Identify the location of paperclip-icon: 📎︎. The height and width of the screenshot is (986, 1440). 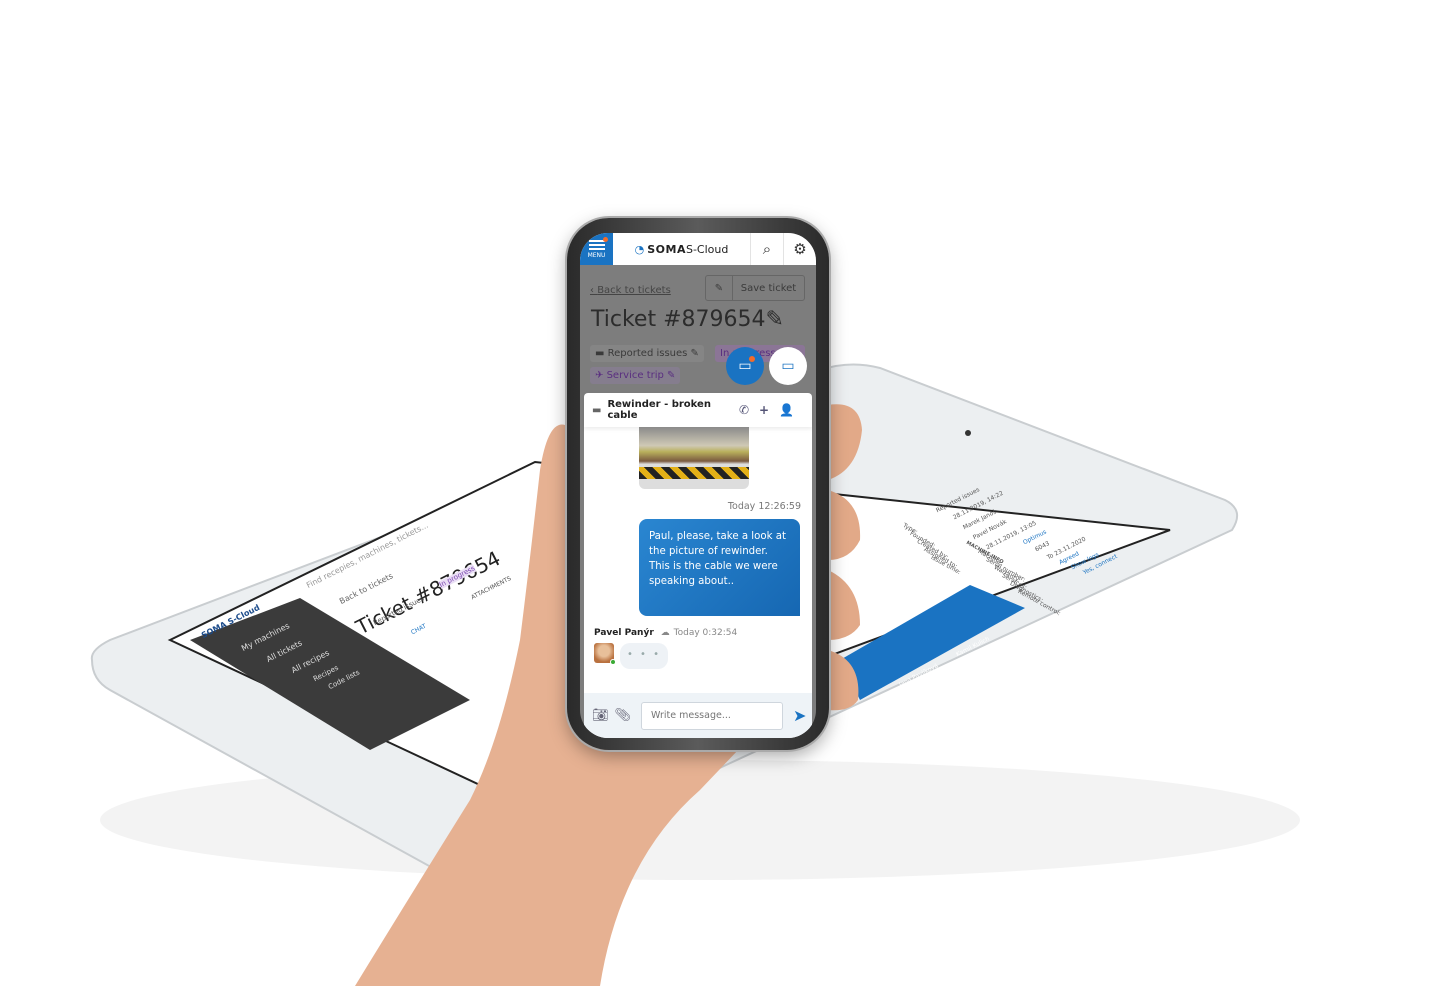
(623, 715).